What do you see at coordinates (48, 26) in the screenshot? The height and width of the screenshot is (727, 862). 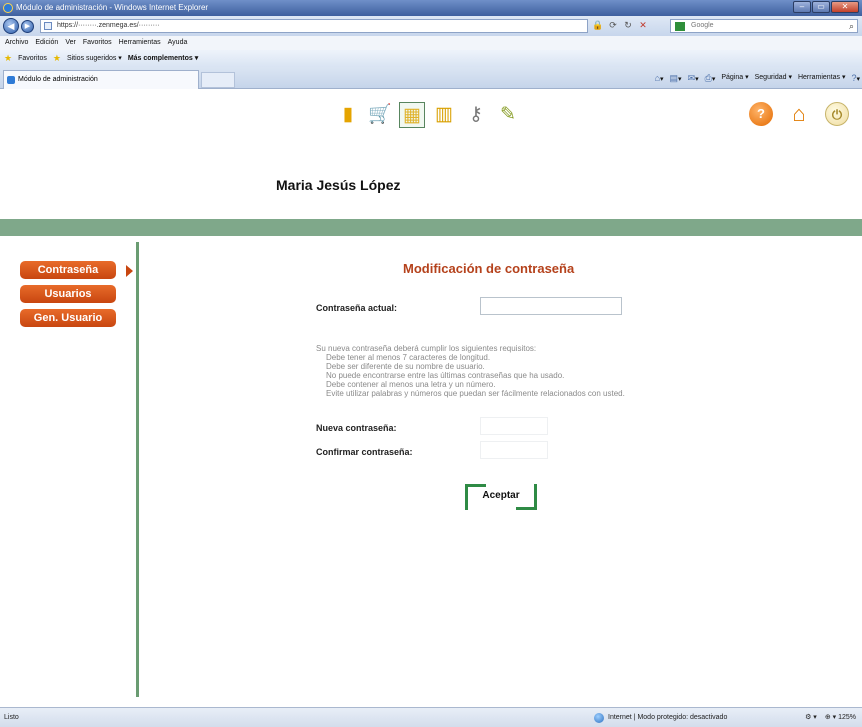 I see `page-icon` at bounding box center [48, 26].